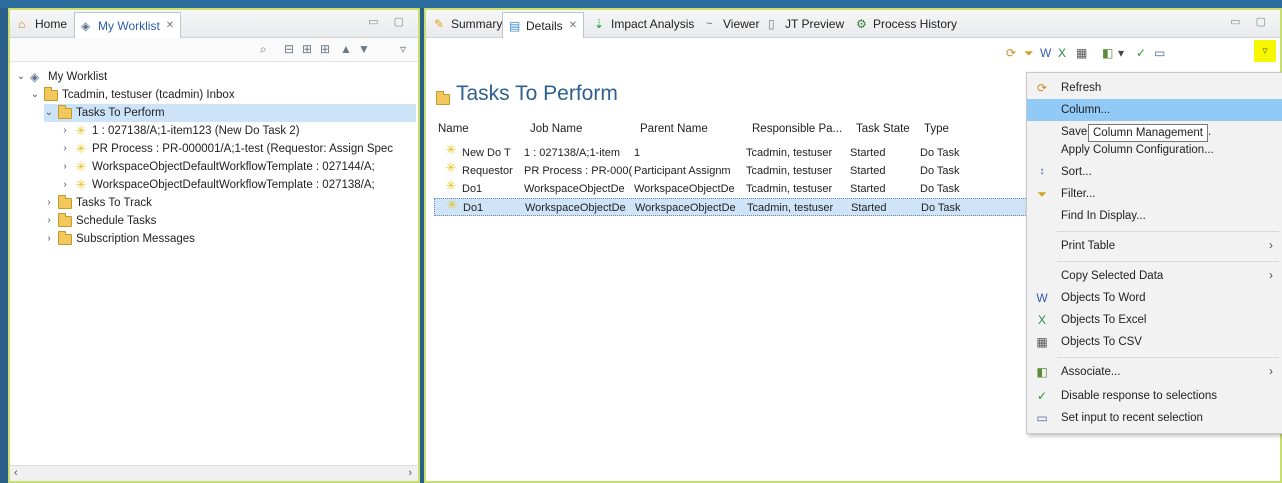 This screenshot has height=483, width=1282. I want to click on view-menu-icon: ▿, so click(403, 49).